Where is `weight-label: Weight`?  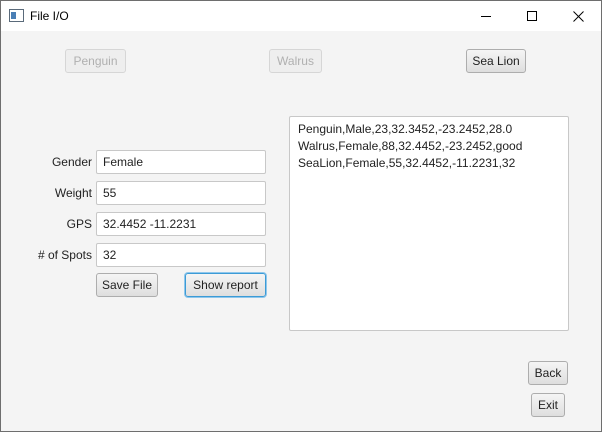
weight-label: Weight is located at coordinates (73, 193).